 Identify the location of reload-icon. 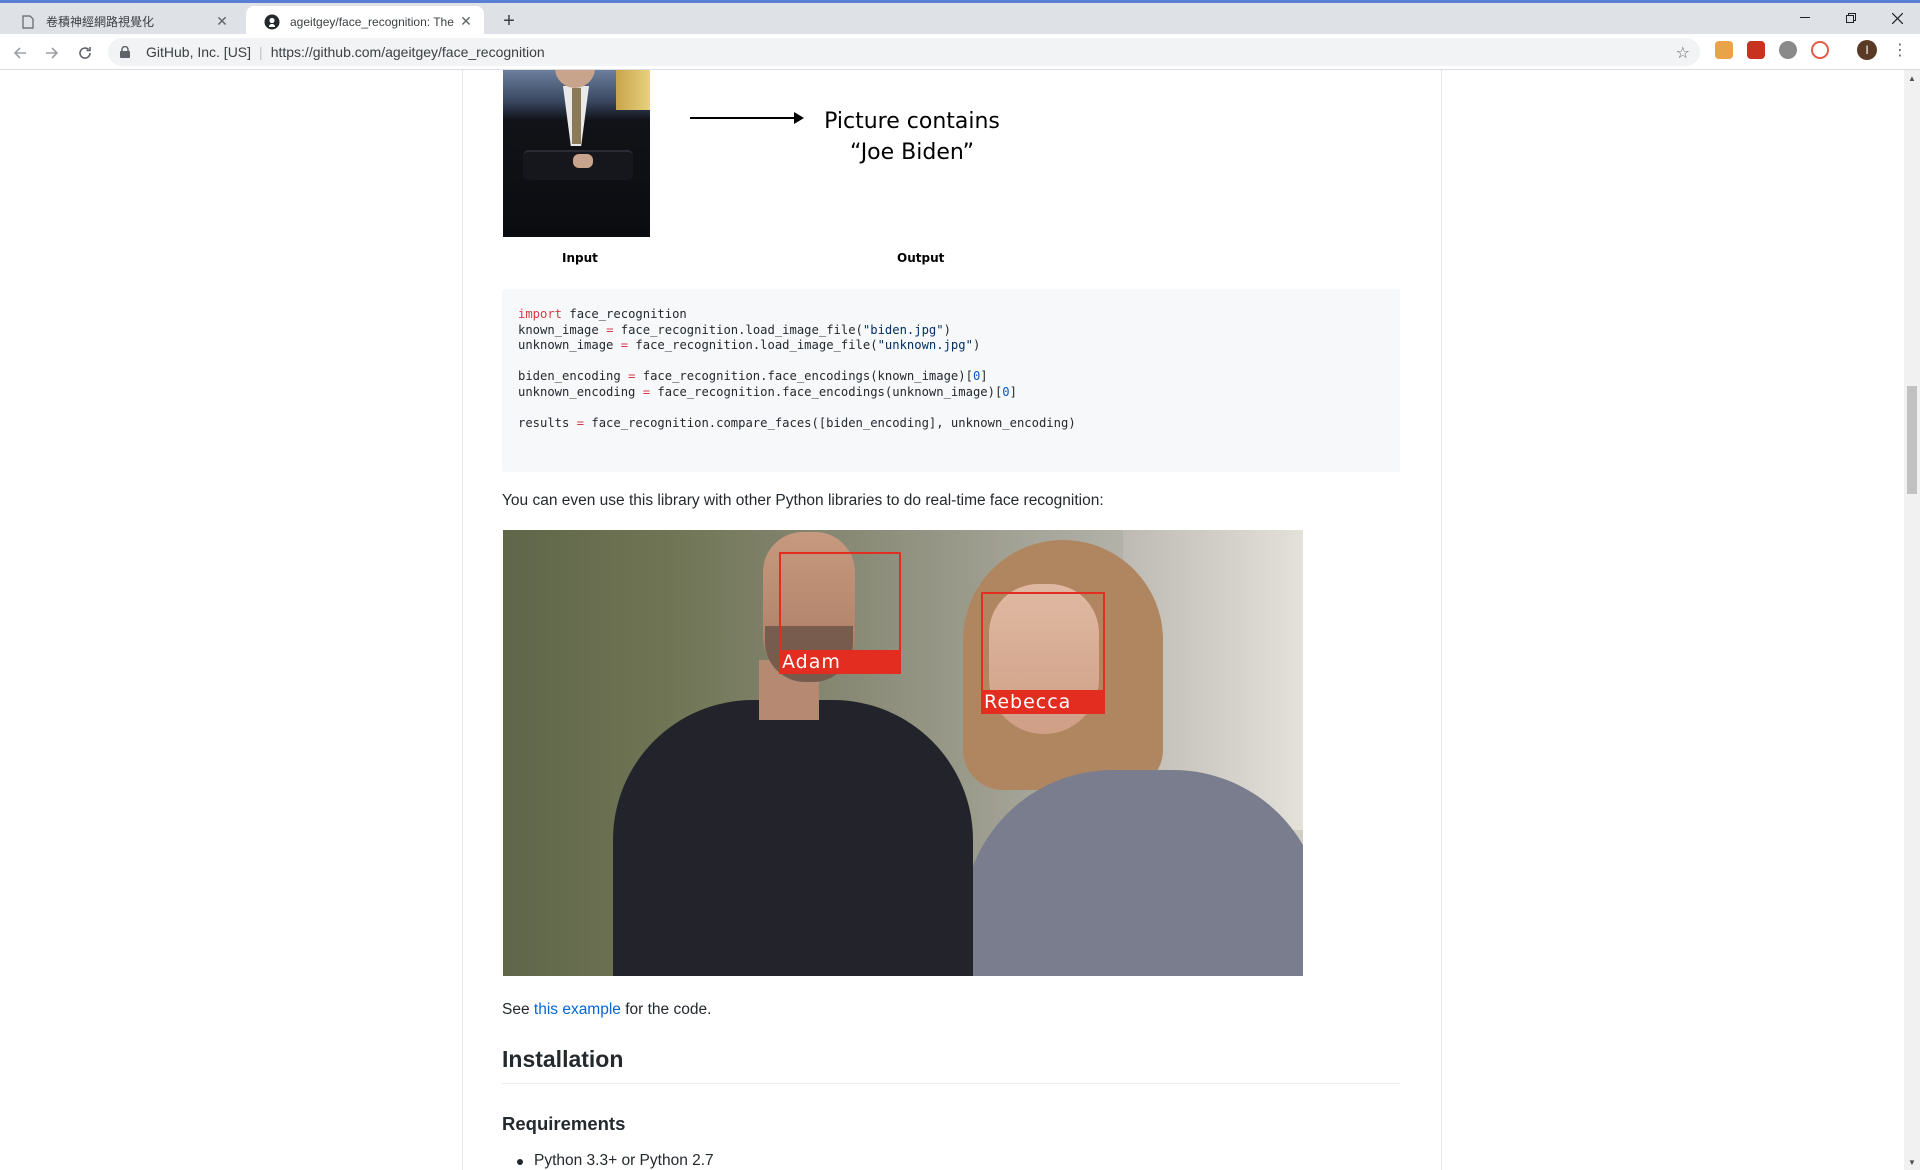
(85, 53).